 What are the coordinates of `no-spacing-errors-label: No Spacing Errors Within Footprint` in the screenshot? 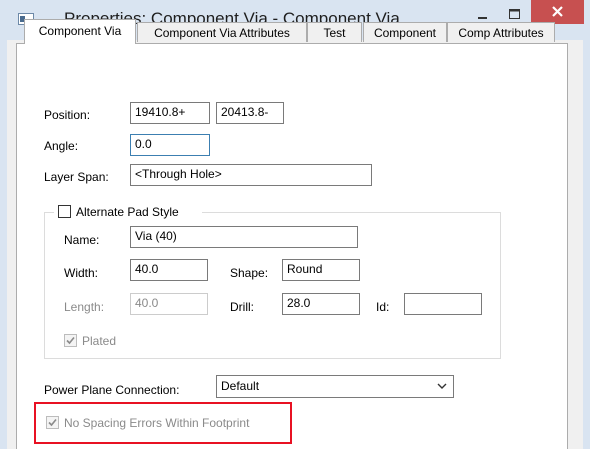 It's located at (157, 423).